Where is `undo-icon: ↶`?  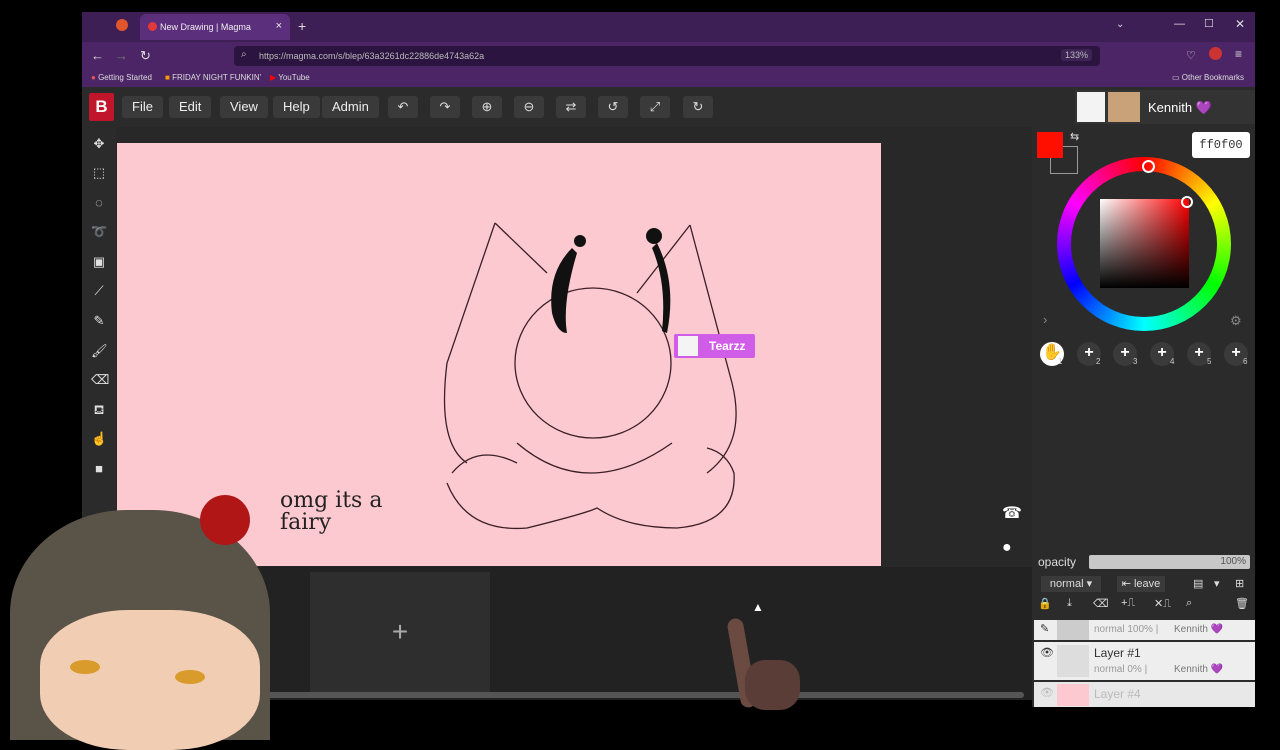 undo-icon: ↶ is located at coordinates (403, 107).